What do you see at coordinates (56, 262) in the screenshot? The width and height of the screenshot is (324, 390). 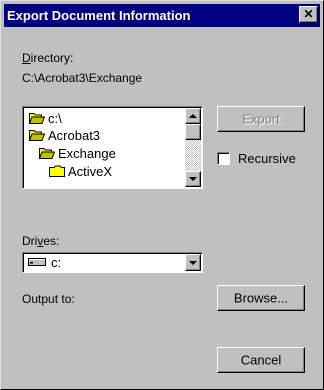 I see `drives-selected-value: c:` at bounding box center [56, 262].